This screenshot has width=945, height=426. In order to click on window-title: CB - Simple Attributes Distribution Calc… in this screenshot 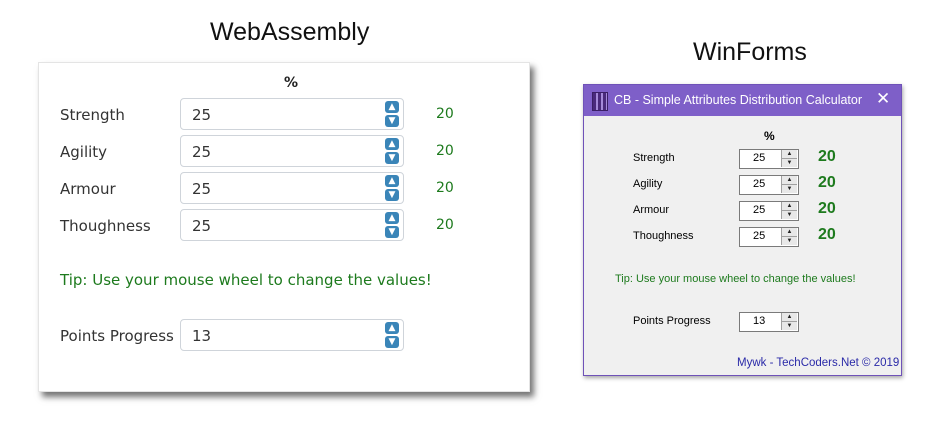, I will do `click(738, 100)`.